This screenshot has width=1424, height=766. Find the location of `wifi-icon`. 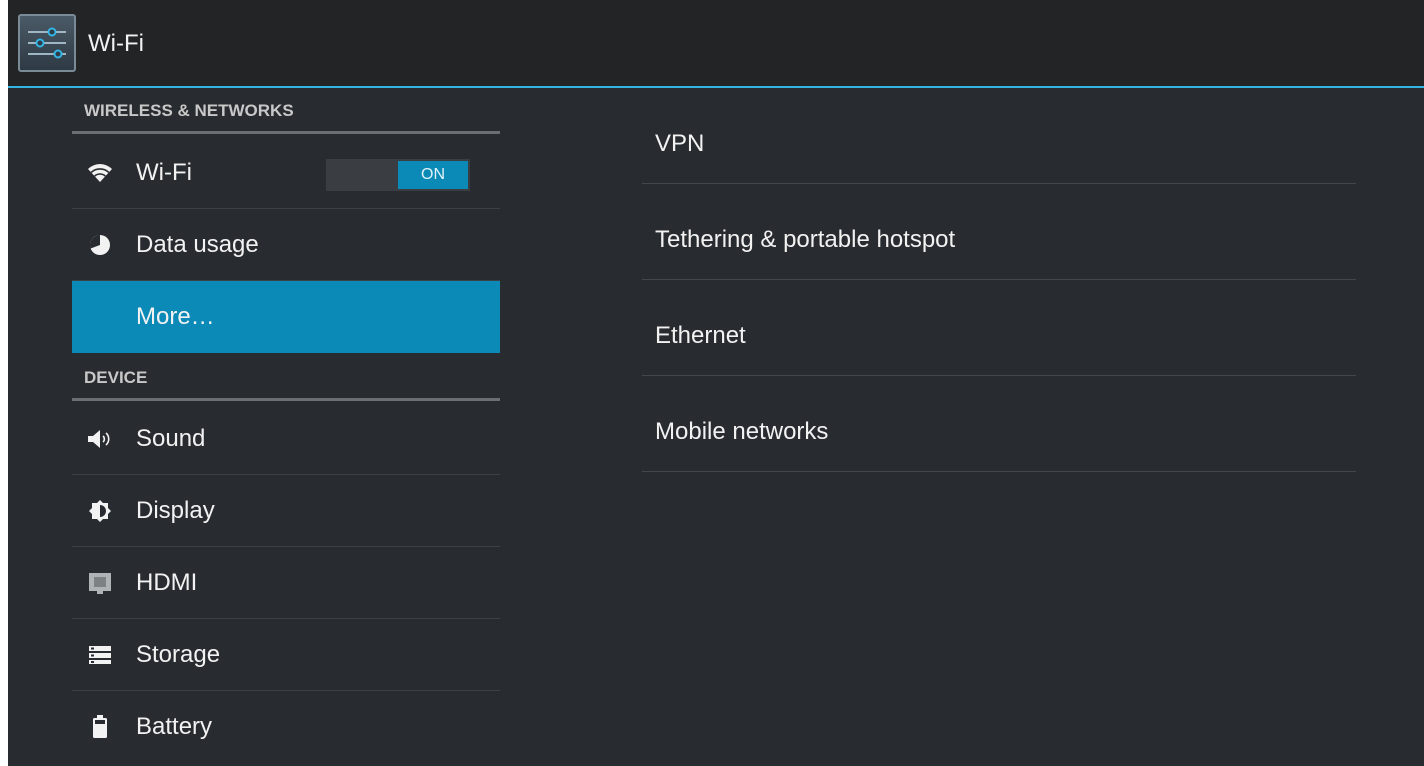

wifi-icon is located at coordinates (100, 173).